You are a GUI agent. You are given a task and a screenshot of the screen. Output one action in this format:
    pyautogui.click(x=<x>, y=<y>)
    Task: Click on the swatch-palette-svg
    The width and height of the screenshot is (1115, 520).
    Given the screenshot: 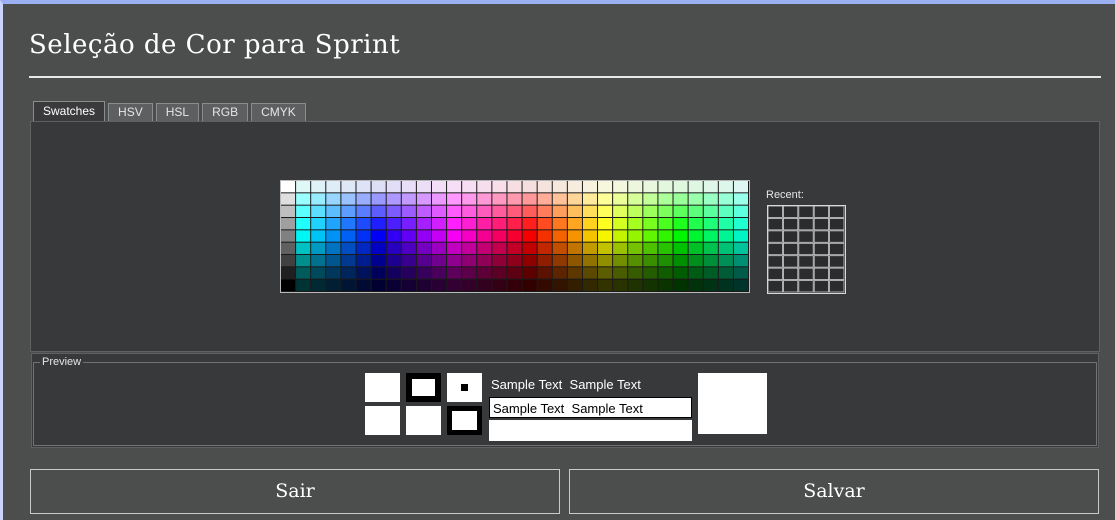 What is the action you would take?
    pyautogui.click(x=515, y=236)
    